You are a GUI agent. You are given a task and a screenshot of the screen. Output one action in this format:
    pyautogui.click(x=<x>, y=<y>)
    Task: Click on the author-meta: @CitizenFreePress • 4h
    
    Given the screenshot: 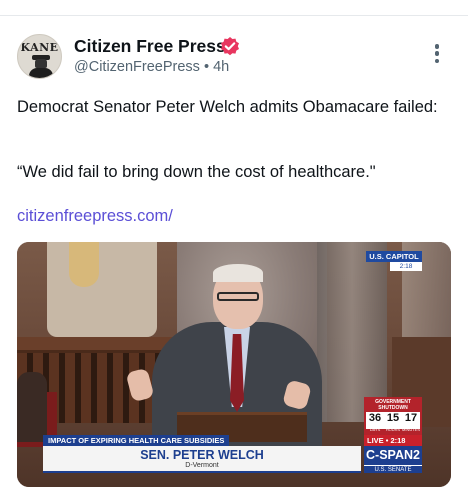 What is the action you would take?
    pyautogui.click(x=151, y=67)
    